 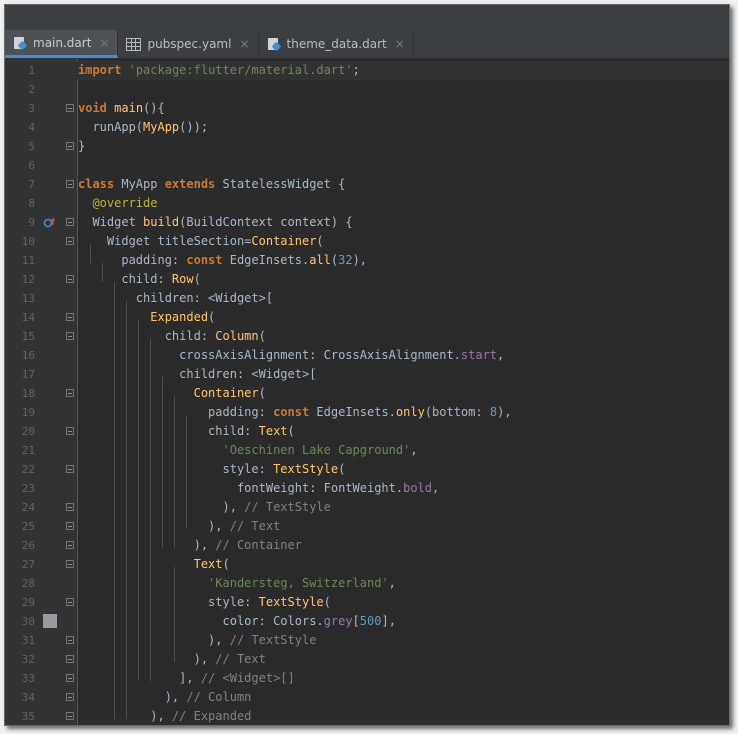 What do you see at coordinates (367, 70) in the screenshot?
I see `code-line: 1 import 'package:flutter/material.dart';` at bounding box center [367, 70].